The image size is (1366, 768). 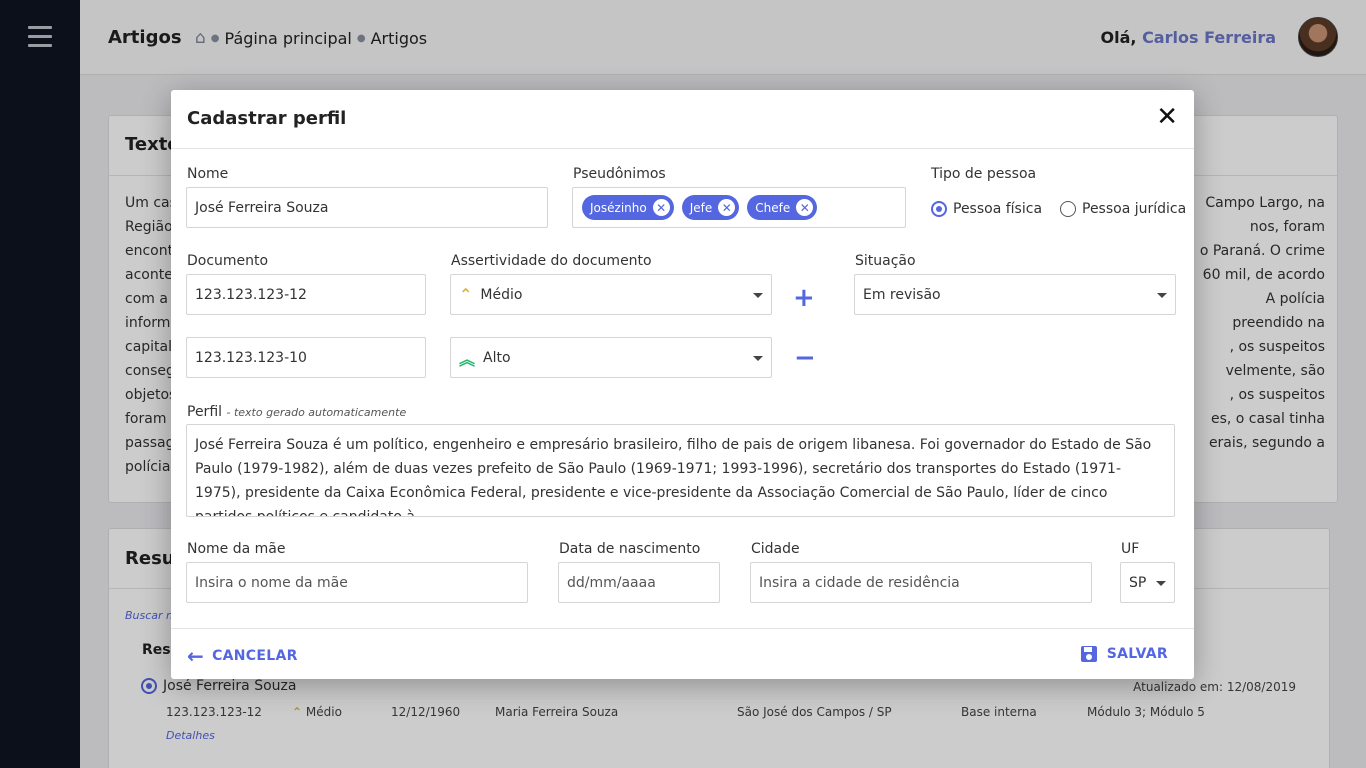 I want to click on chip-label: Josézinho, so click(x=618, y=207).